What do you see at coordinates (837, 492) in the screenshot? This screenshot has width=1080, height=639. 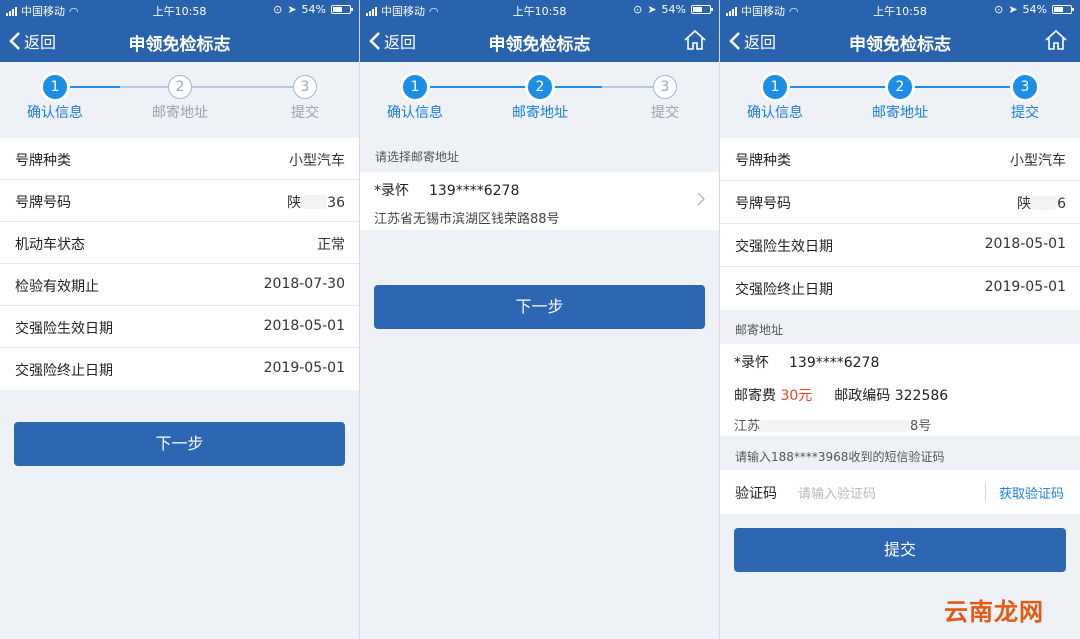 I see `code-input: 请输入验证码` at bounding box center [837, 492].